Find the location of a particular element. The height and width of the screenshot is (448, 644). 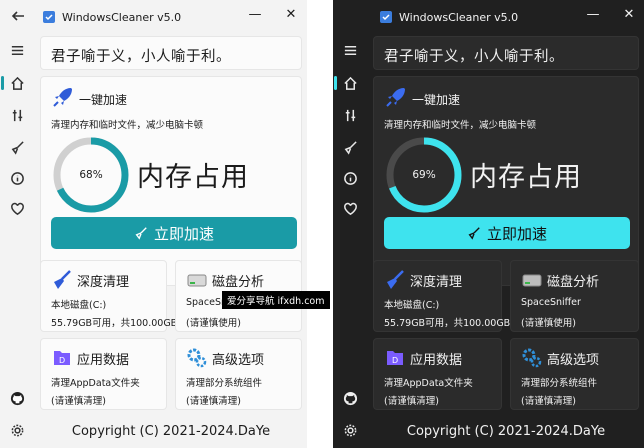

memory-percent: 68% is located at coordinates (91, 175).